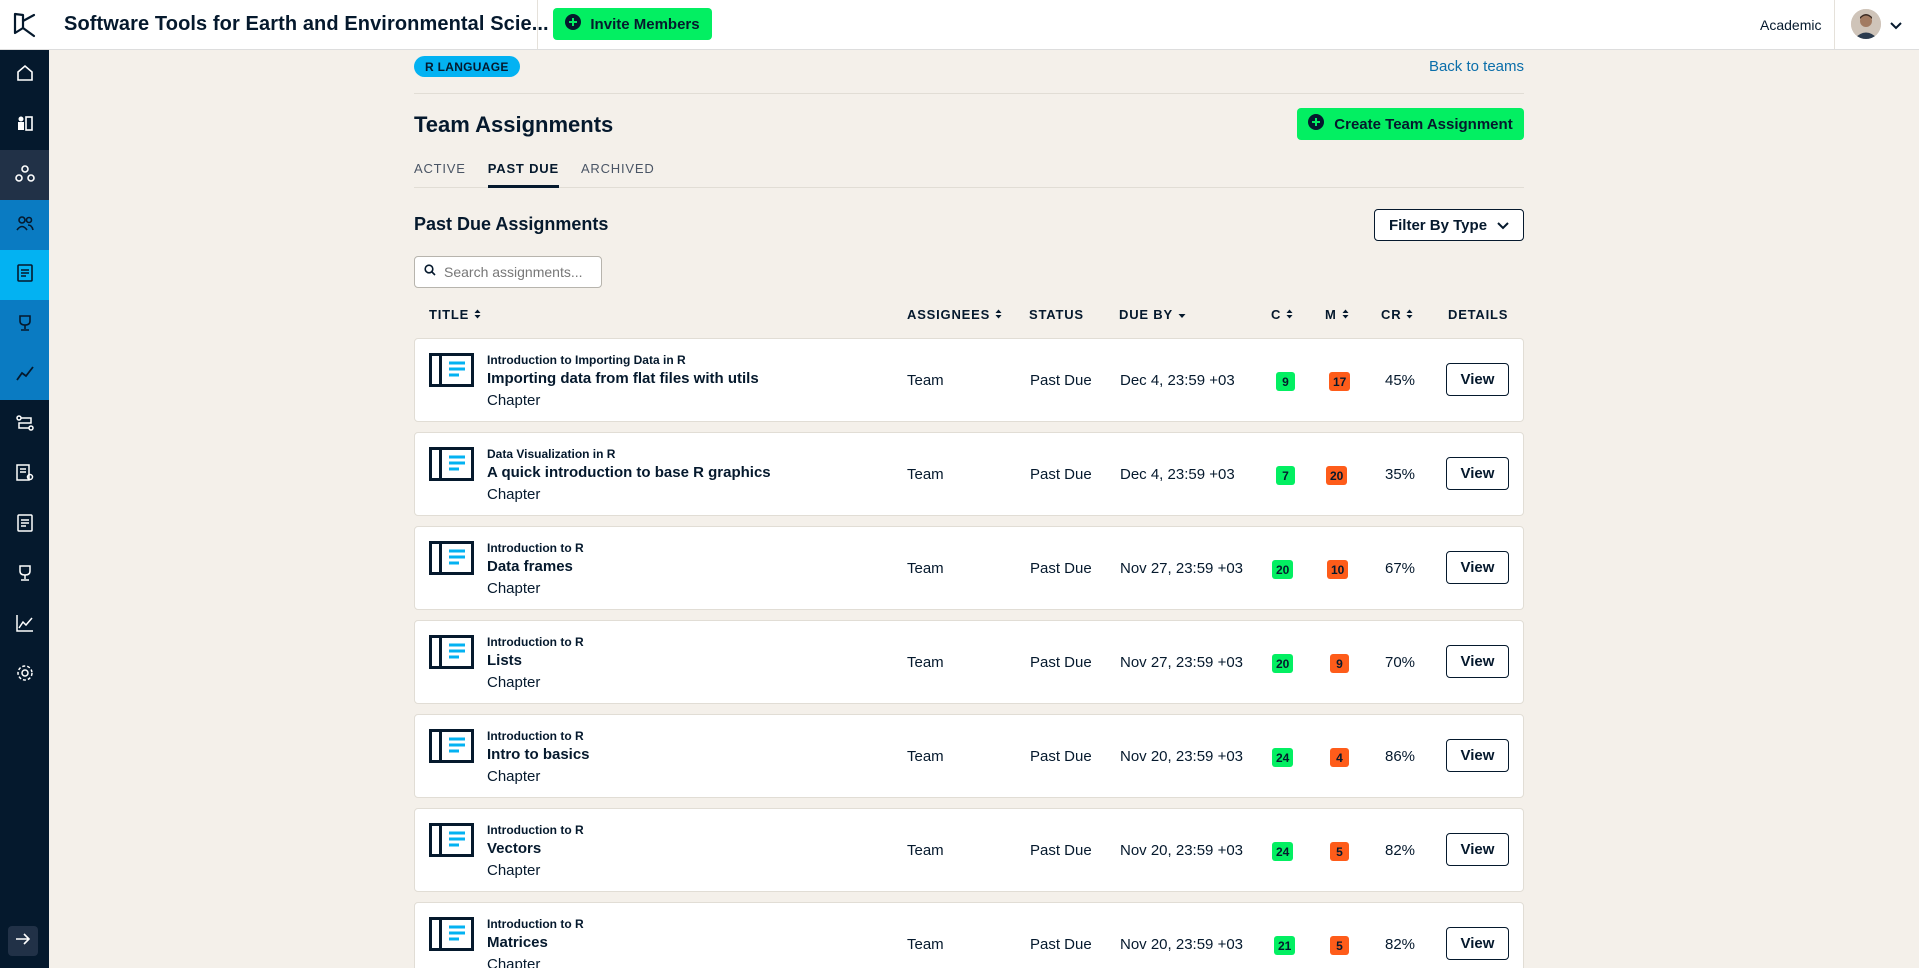 This screenshot has width=1919, height=968. I want to click on completed-badge: 24, so click(1283, 757).